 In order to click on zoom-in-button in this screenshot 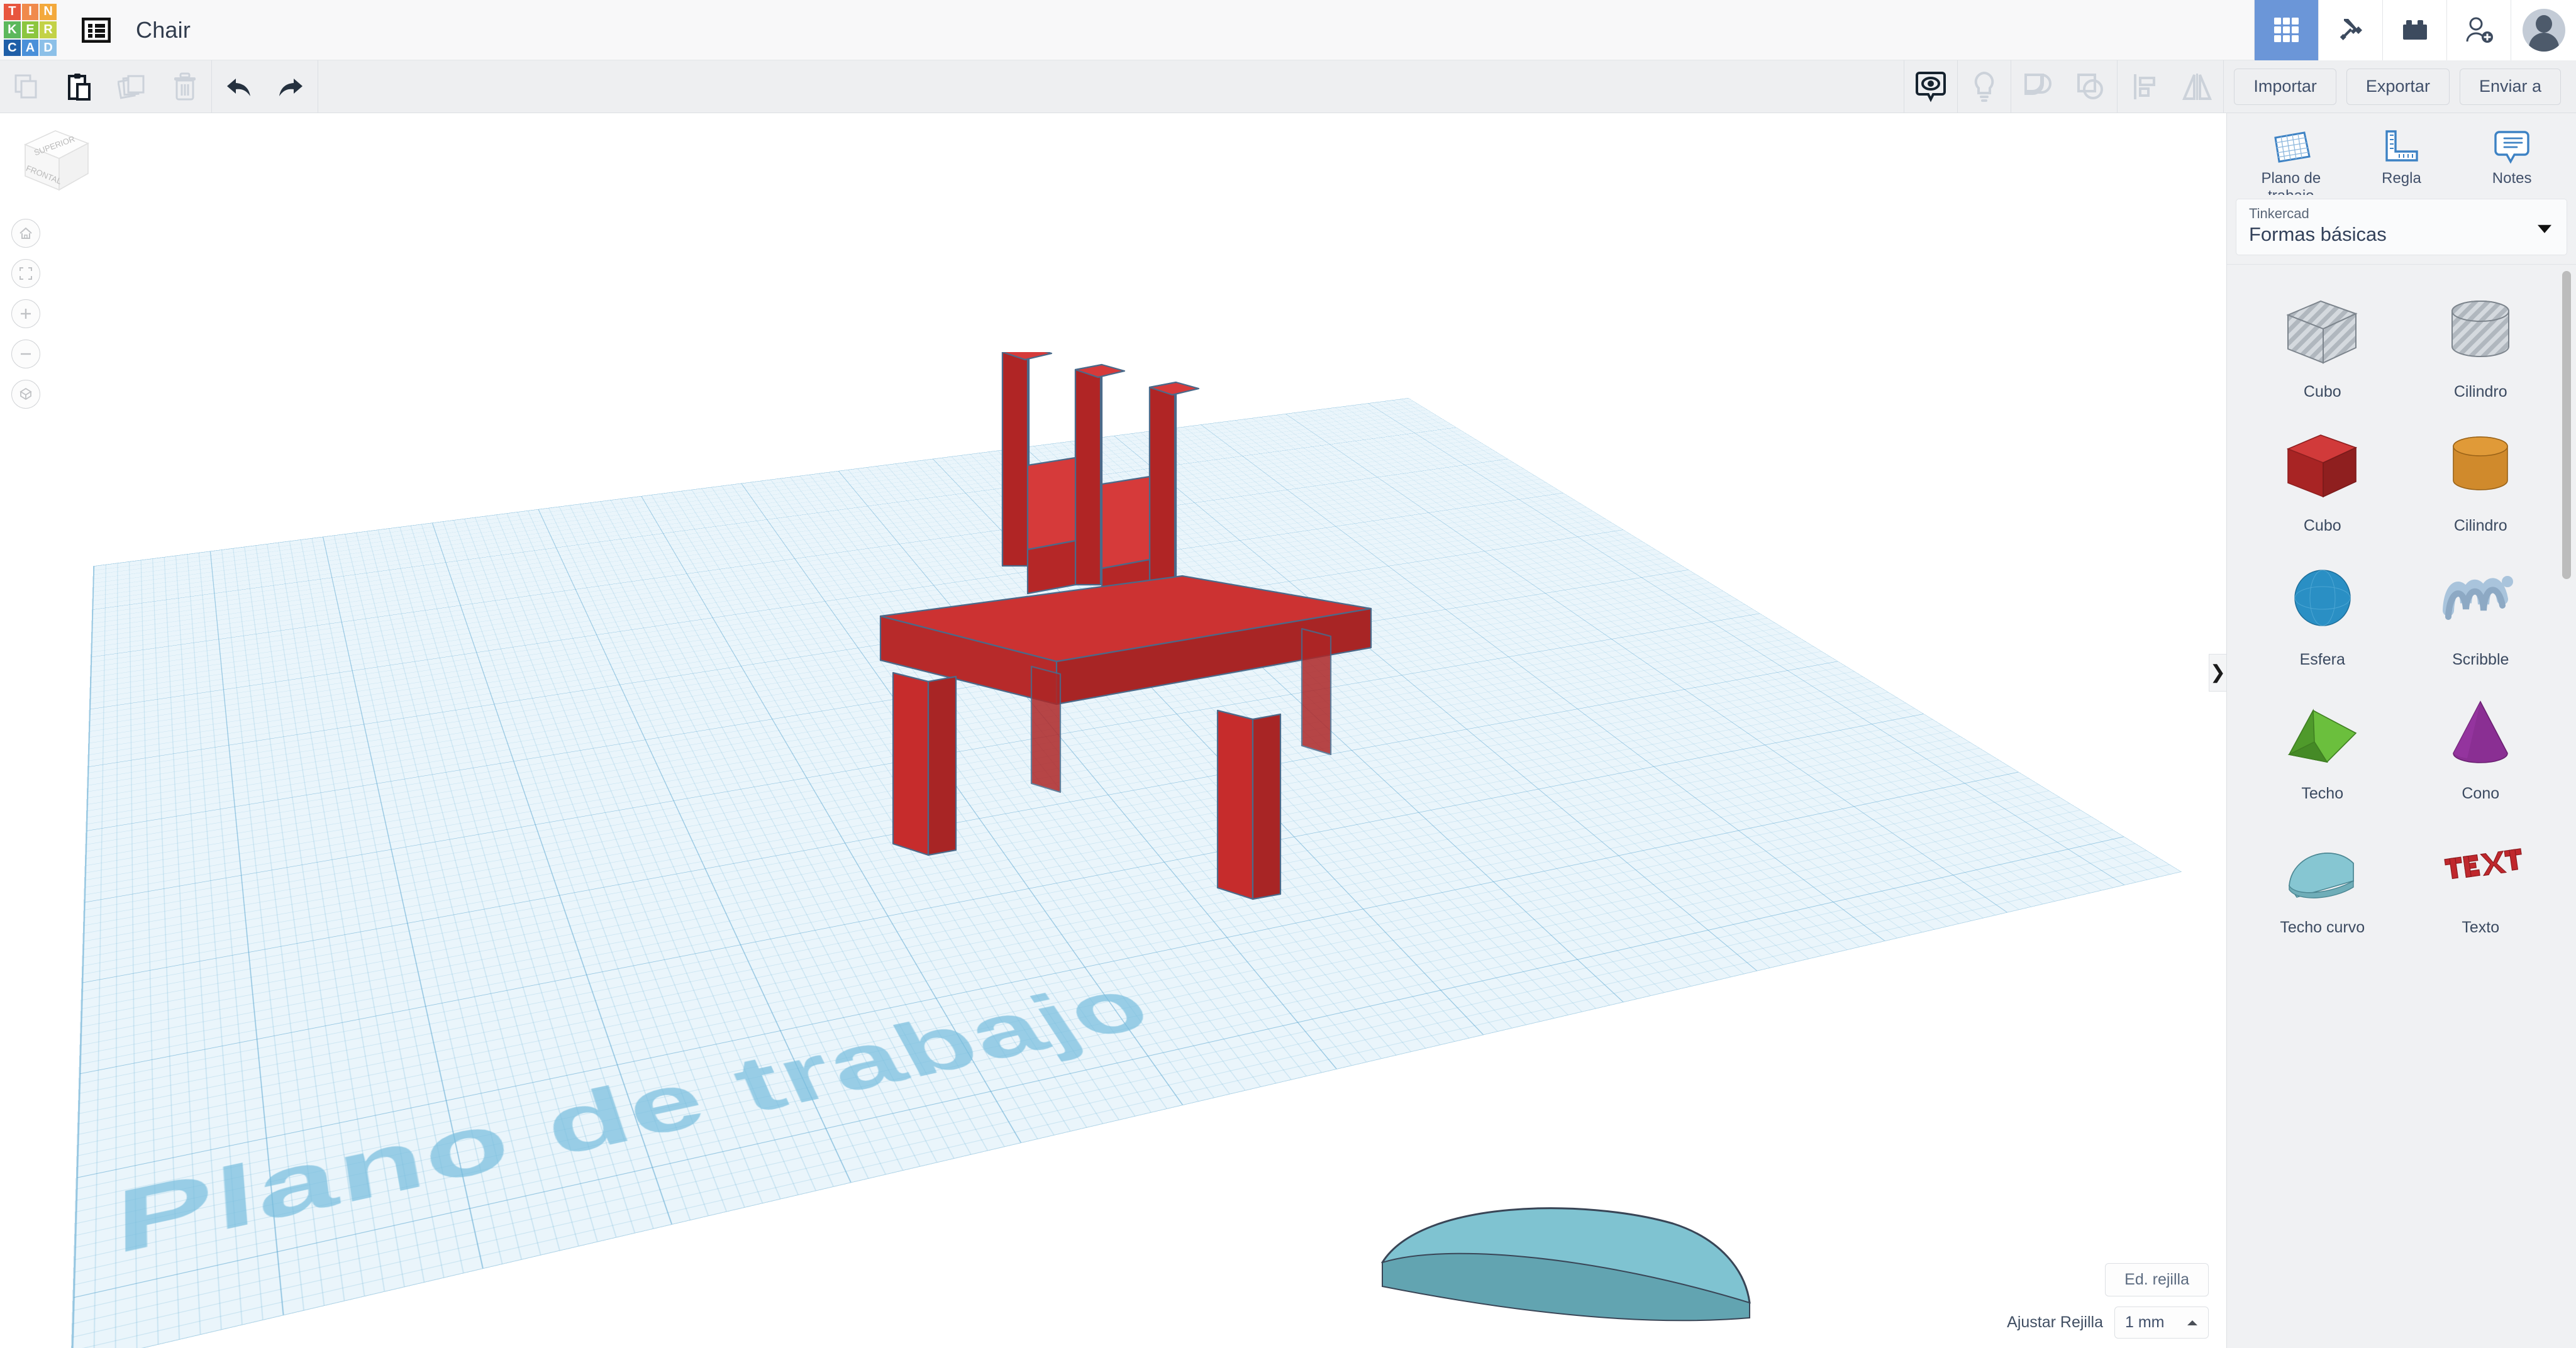, I will do `click(25, 313)`.